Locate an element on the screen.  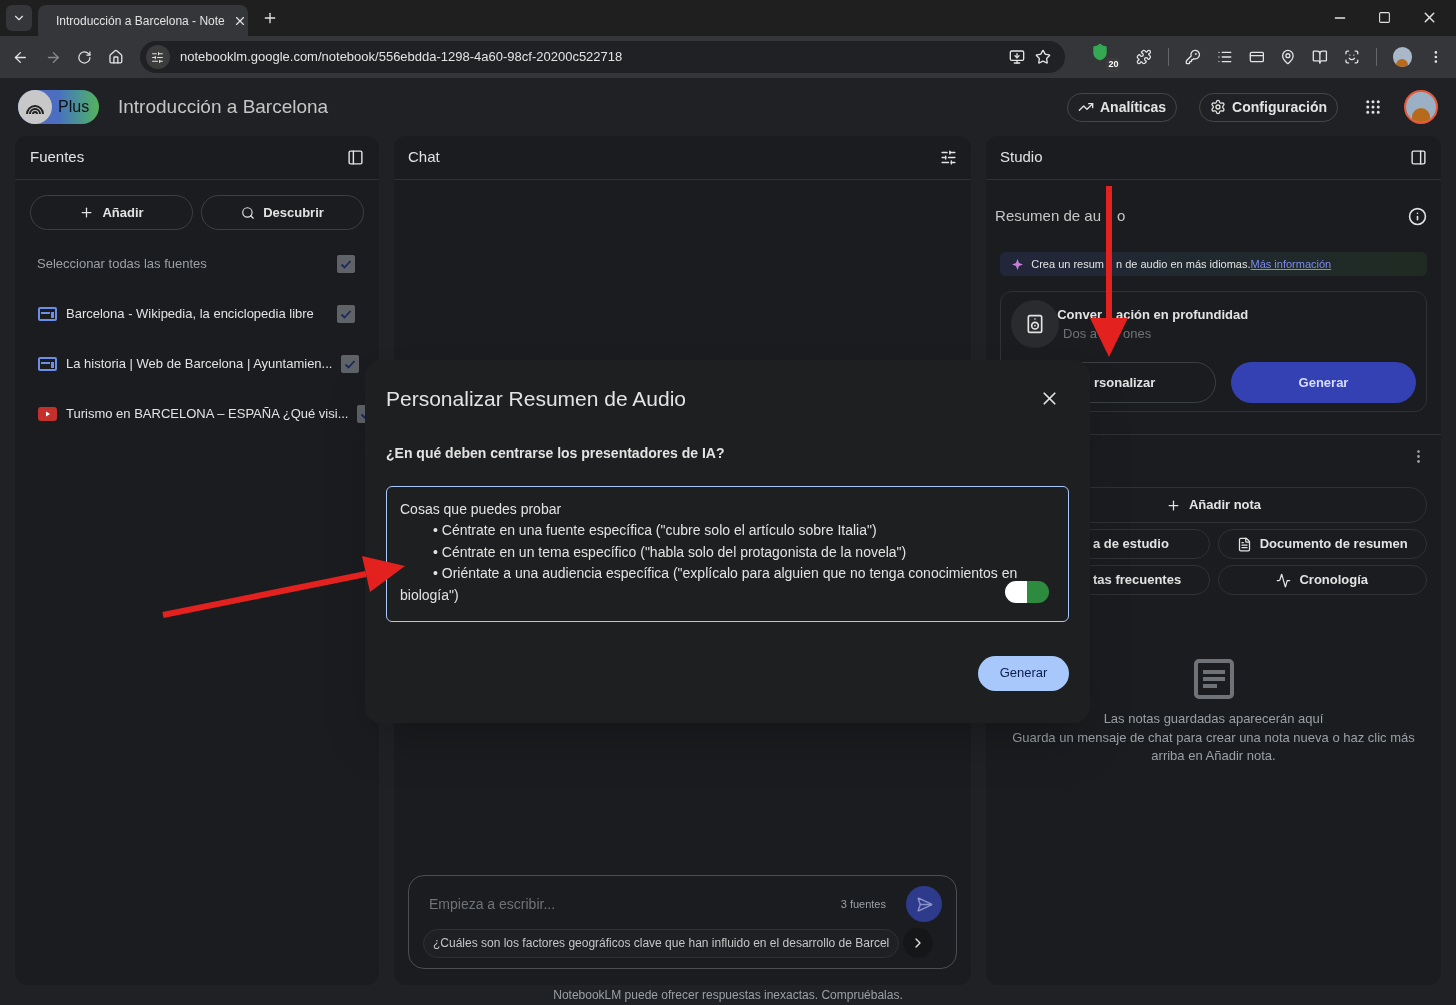
banner-text: Crea un resum is located at coordinates (1067, 264).